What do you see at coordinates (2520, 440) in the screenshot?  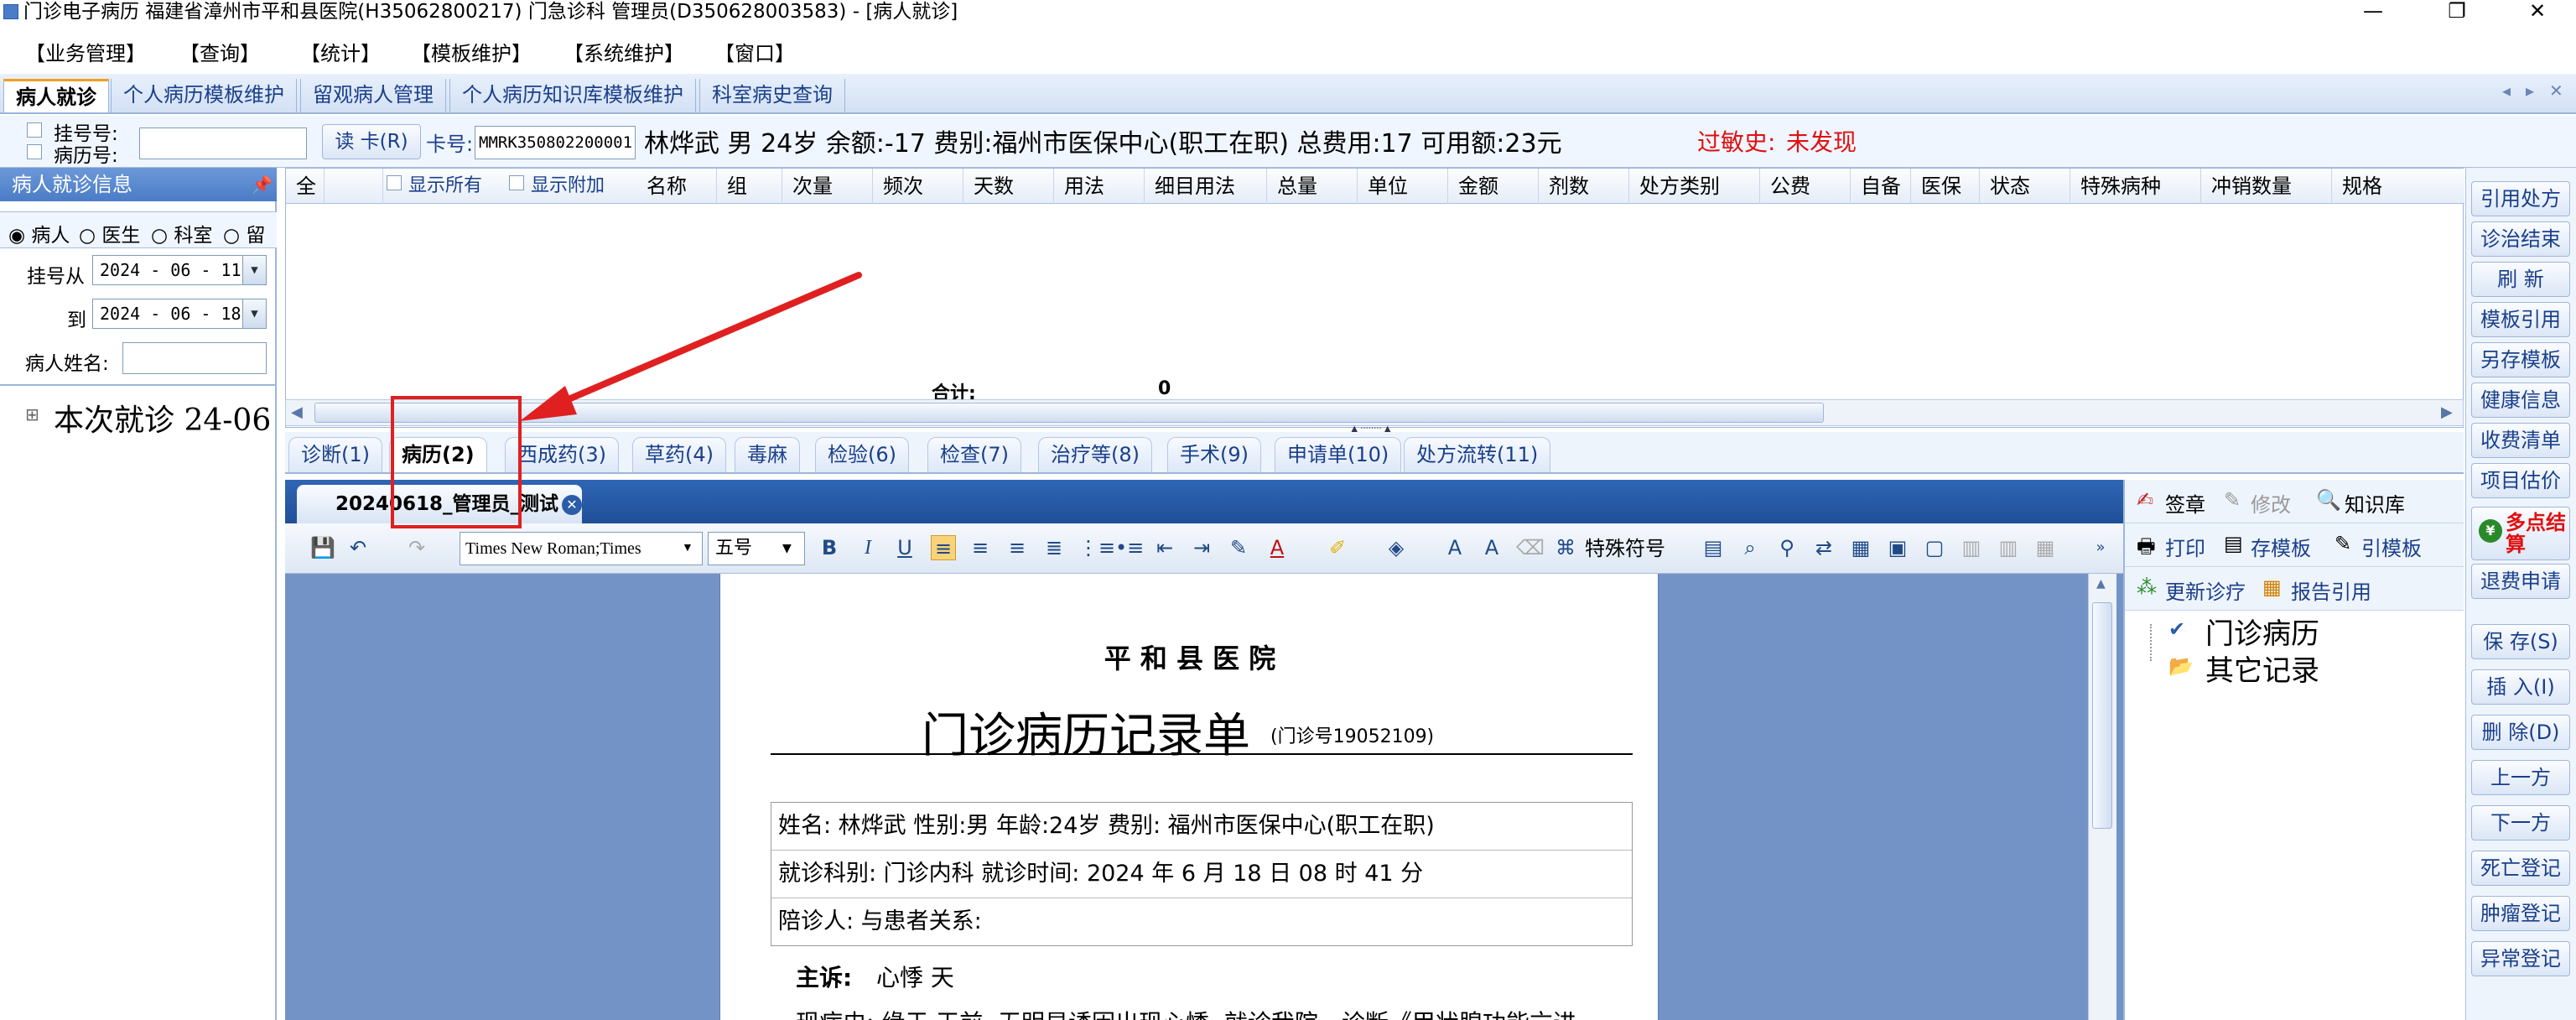 I see `charge-list-button: 收费清单` at bounding box center [2520, 440].